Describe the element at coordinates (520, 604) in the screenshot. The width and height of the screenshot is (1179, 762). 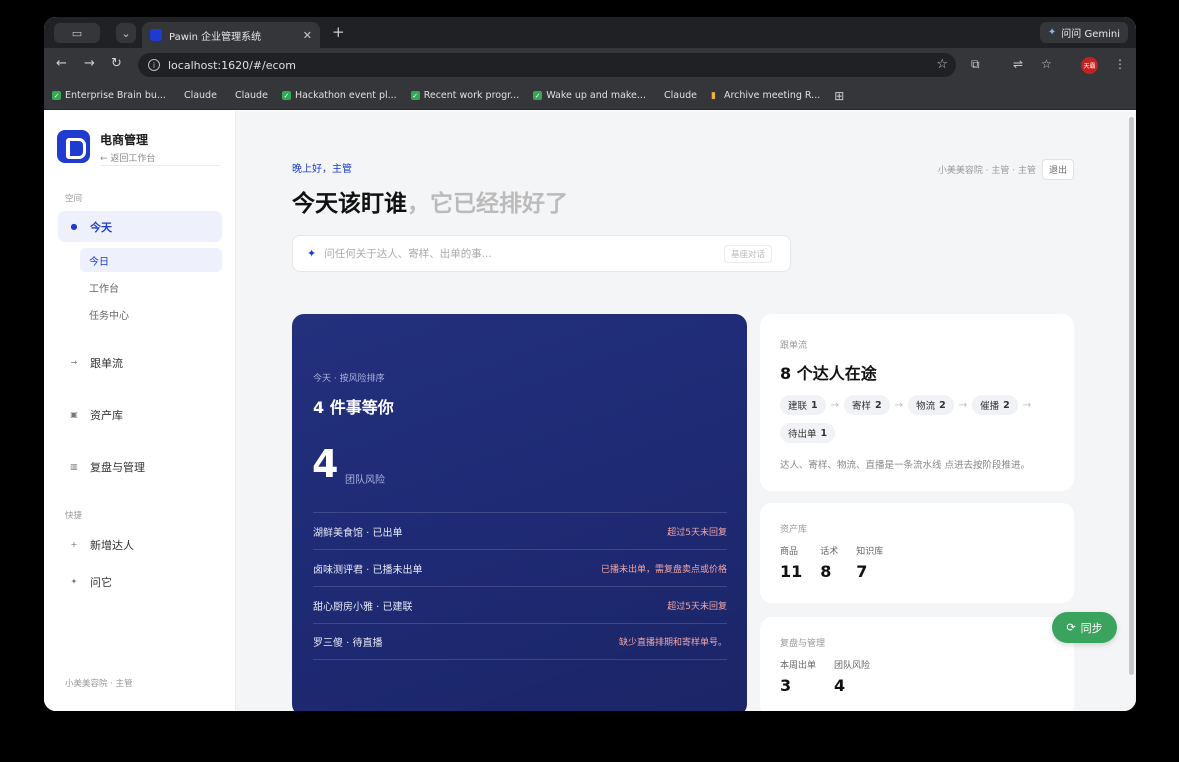
I see `risk-row: 甜心厨房小雅 · 已建联 超过5天未回复` at that location.